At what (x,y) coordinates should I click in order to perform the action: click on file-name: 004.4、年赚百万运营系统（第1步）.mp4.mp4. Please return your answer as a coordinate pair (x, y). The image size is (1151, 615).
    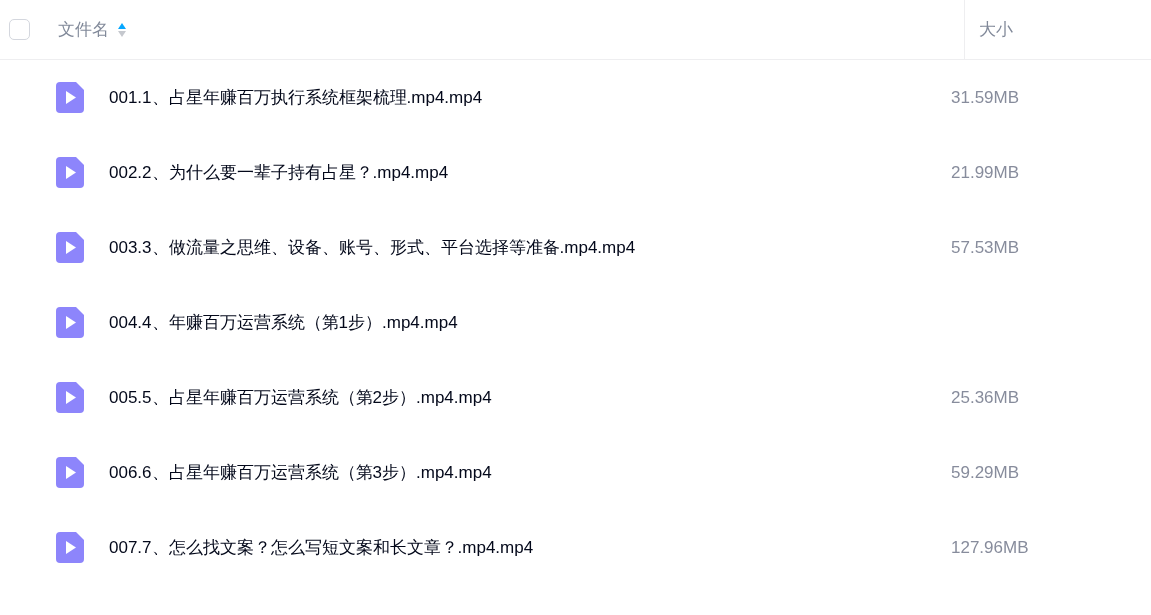
    Looking at the image, I should click on (283, 322).